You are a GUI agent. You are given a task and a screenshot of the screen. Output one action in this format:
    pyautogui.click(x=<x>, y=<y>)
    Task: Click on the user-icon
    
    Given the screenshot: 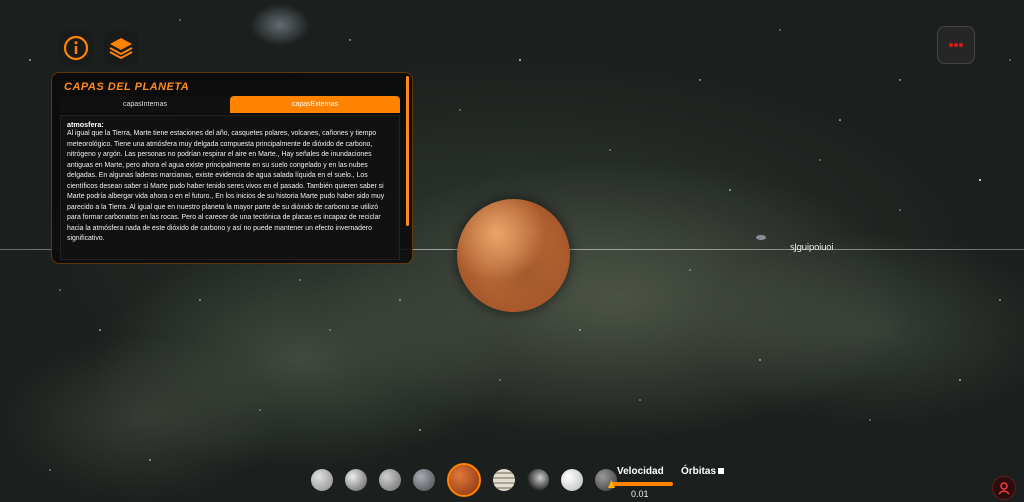 What is the action you would take?
    pyautogui.click(x=1004, y=488)
    